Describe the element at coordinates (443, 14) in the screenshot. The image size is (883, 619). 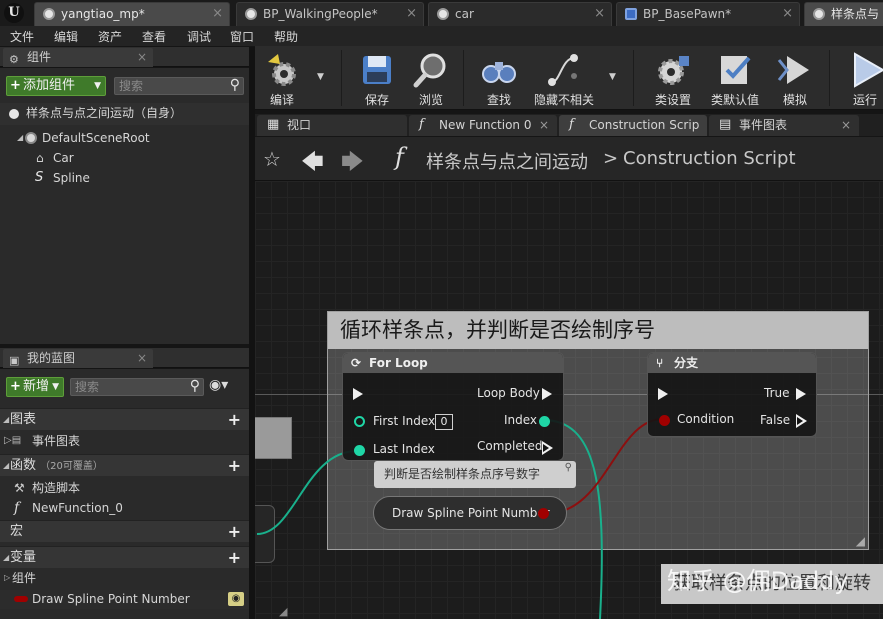
I see `blueprint-icon` at that location.